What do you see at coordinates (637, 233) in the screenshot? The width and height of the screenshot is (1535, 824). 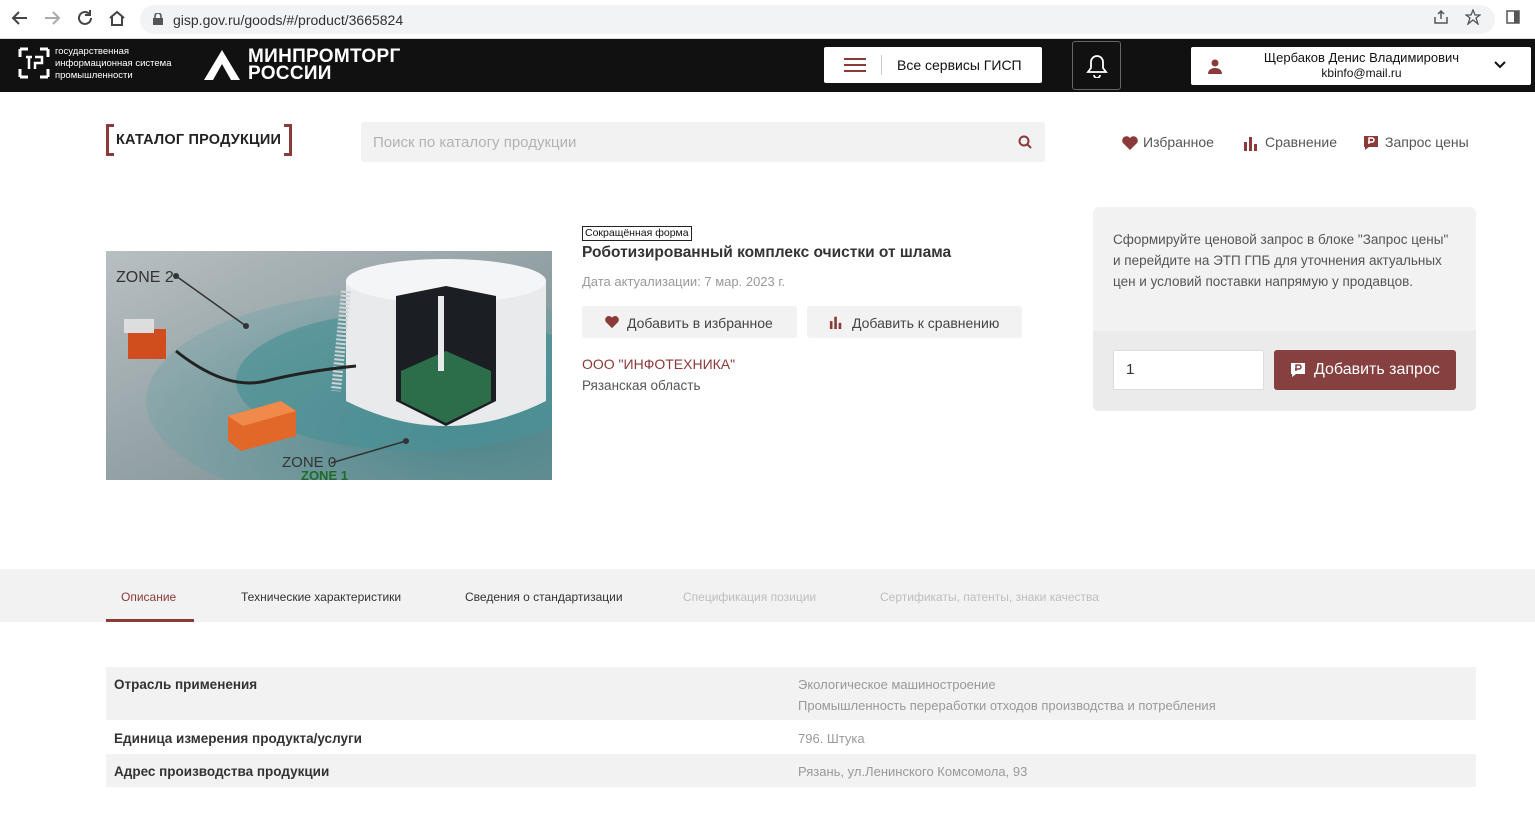 I see `short-form-badge: Сокращённая форма` at bounding box center [637, 233].